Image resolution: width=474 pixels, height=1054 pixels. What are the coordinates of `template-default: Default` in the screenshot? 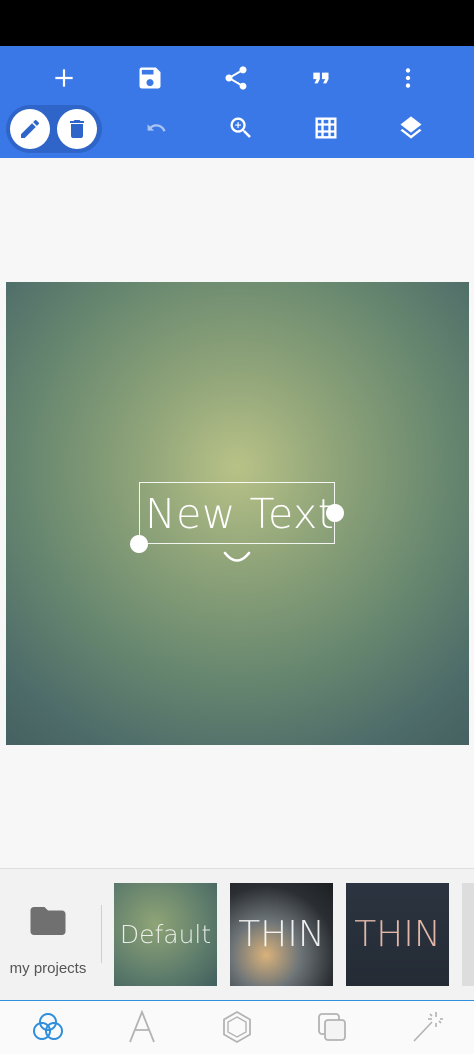 It's located at (165, 934).